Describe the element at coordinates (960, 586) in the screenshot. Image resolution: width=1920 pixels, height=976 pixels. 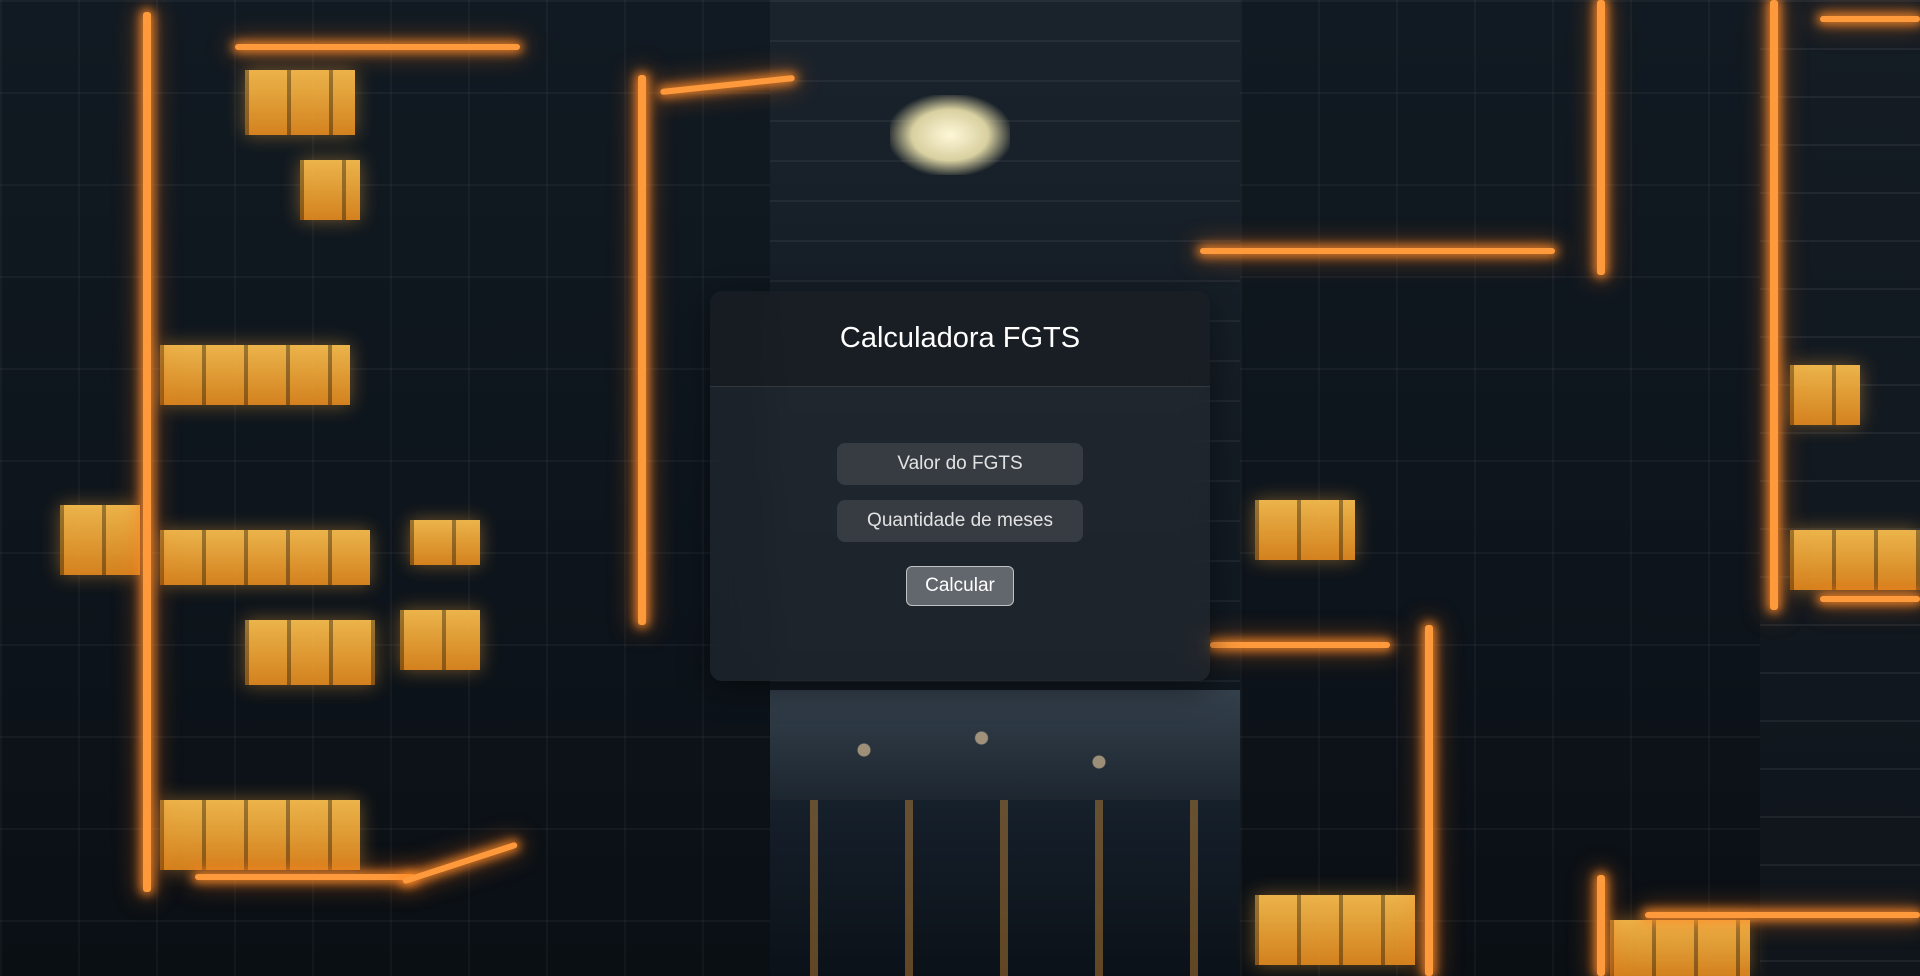
I see `calculate-button: Calcular` at that location.